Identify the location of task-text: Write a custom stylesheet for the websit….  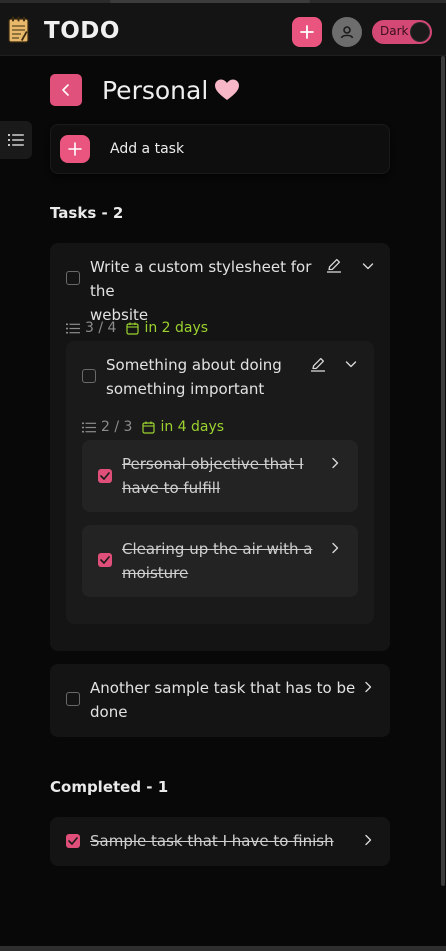
(201, 291).